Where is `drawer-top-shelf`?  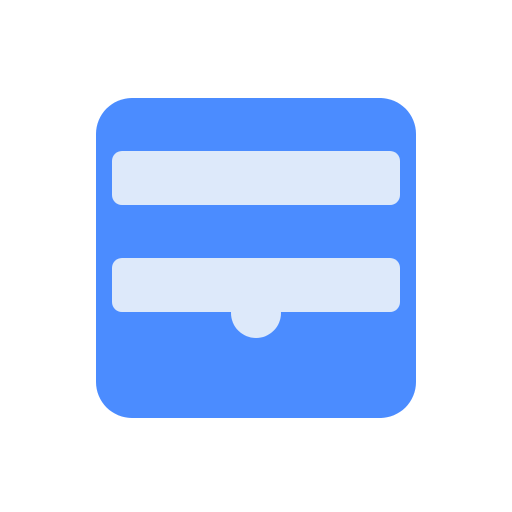
drawer-top-shelf is located at coordinates (256, 178).